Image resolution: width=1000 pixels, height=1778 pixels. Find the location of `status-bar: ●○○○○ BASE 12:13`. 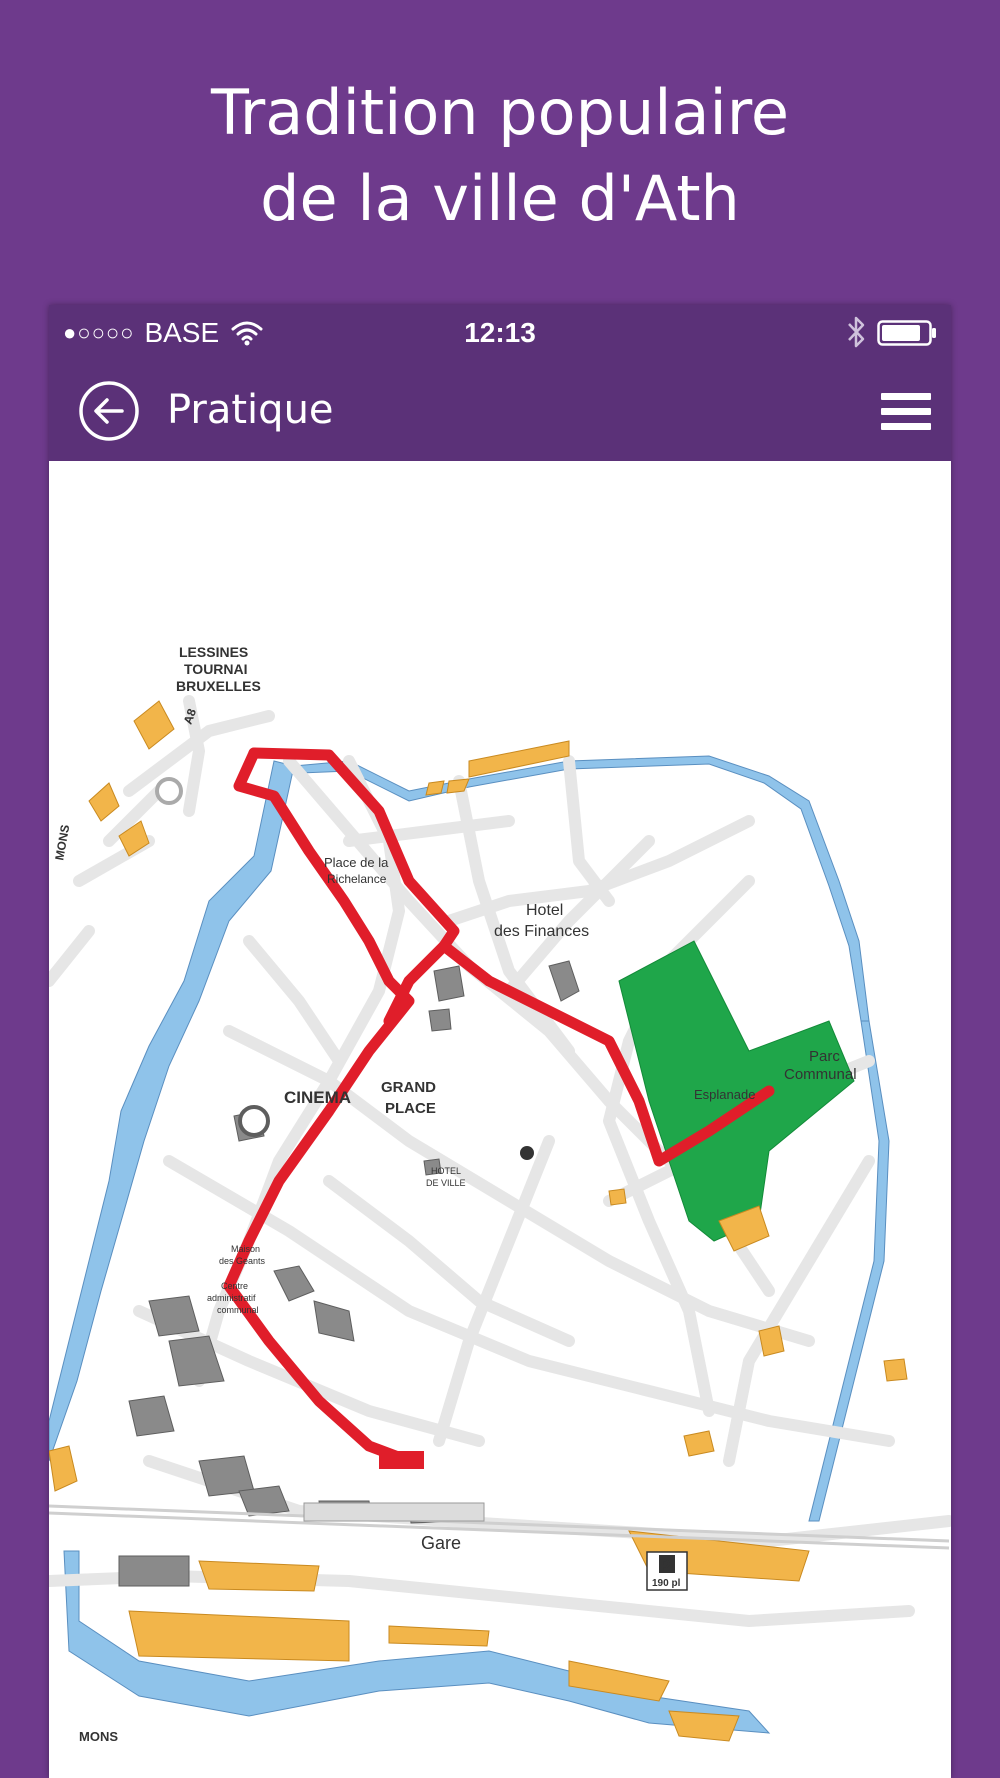

status-bar: ●○○○○ BASE 12:13 is located at coordinates (500, 333).